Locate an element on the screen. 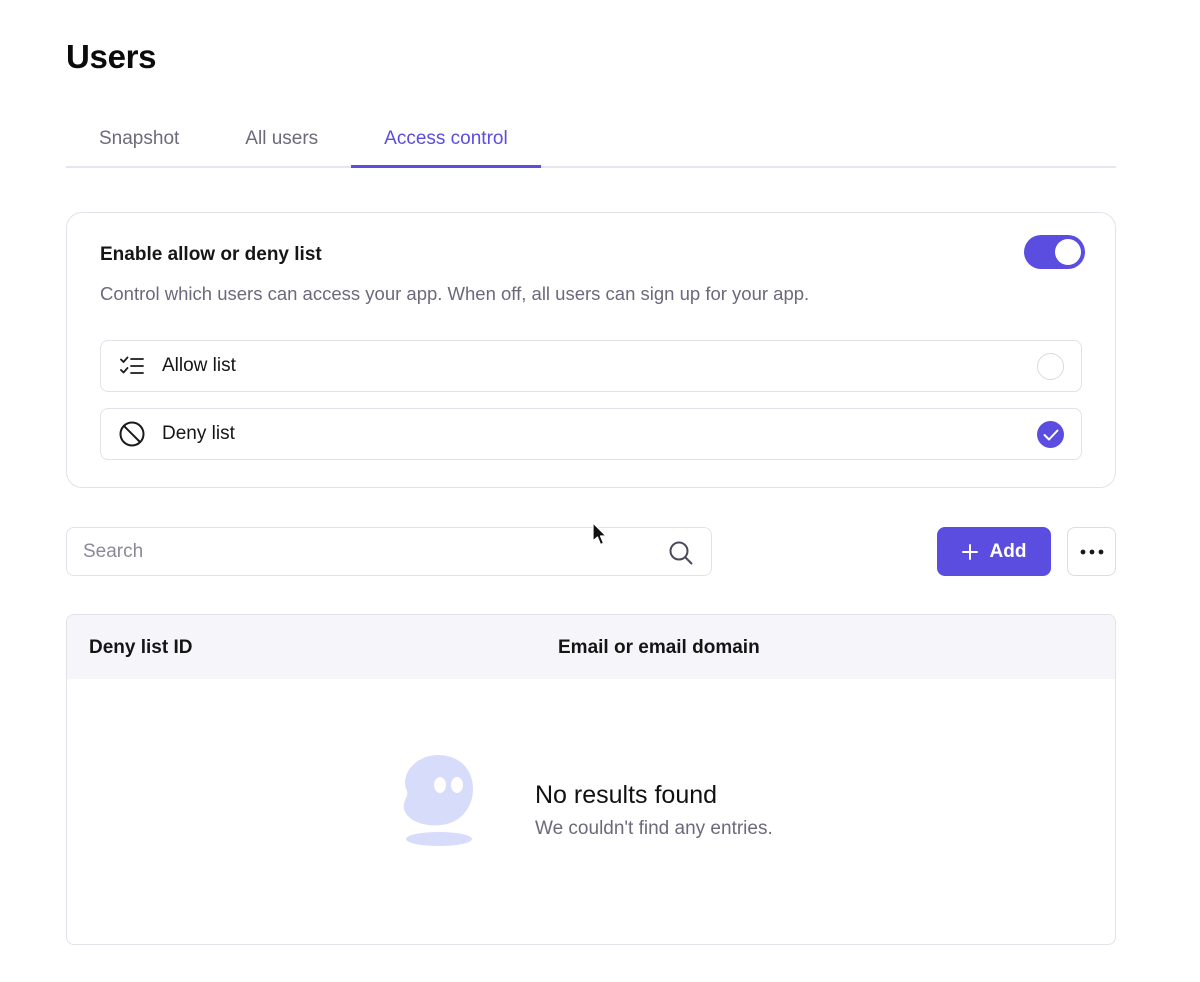 This screenshot has width=1200, height=982. search-box is located at coordinates (389, 551).